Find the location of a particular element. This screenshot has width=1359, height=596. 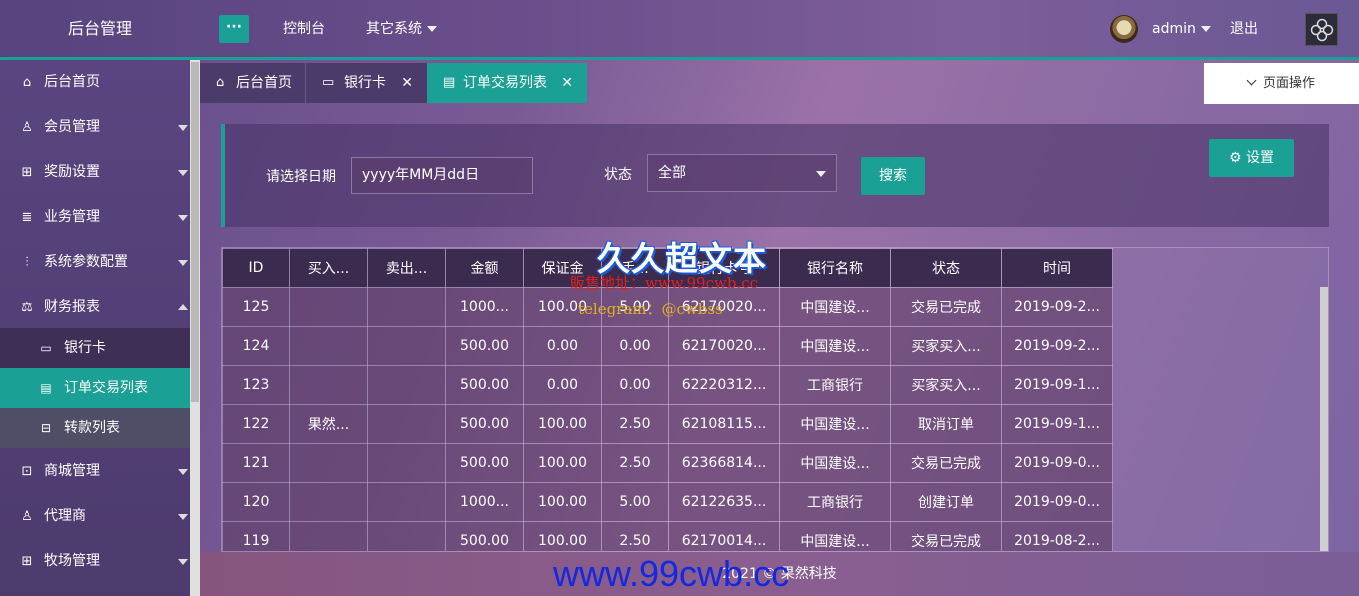

sidebar-item-members: ♙ 会员管理 is located at coordinates (95, 127).